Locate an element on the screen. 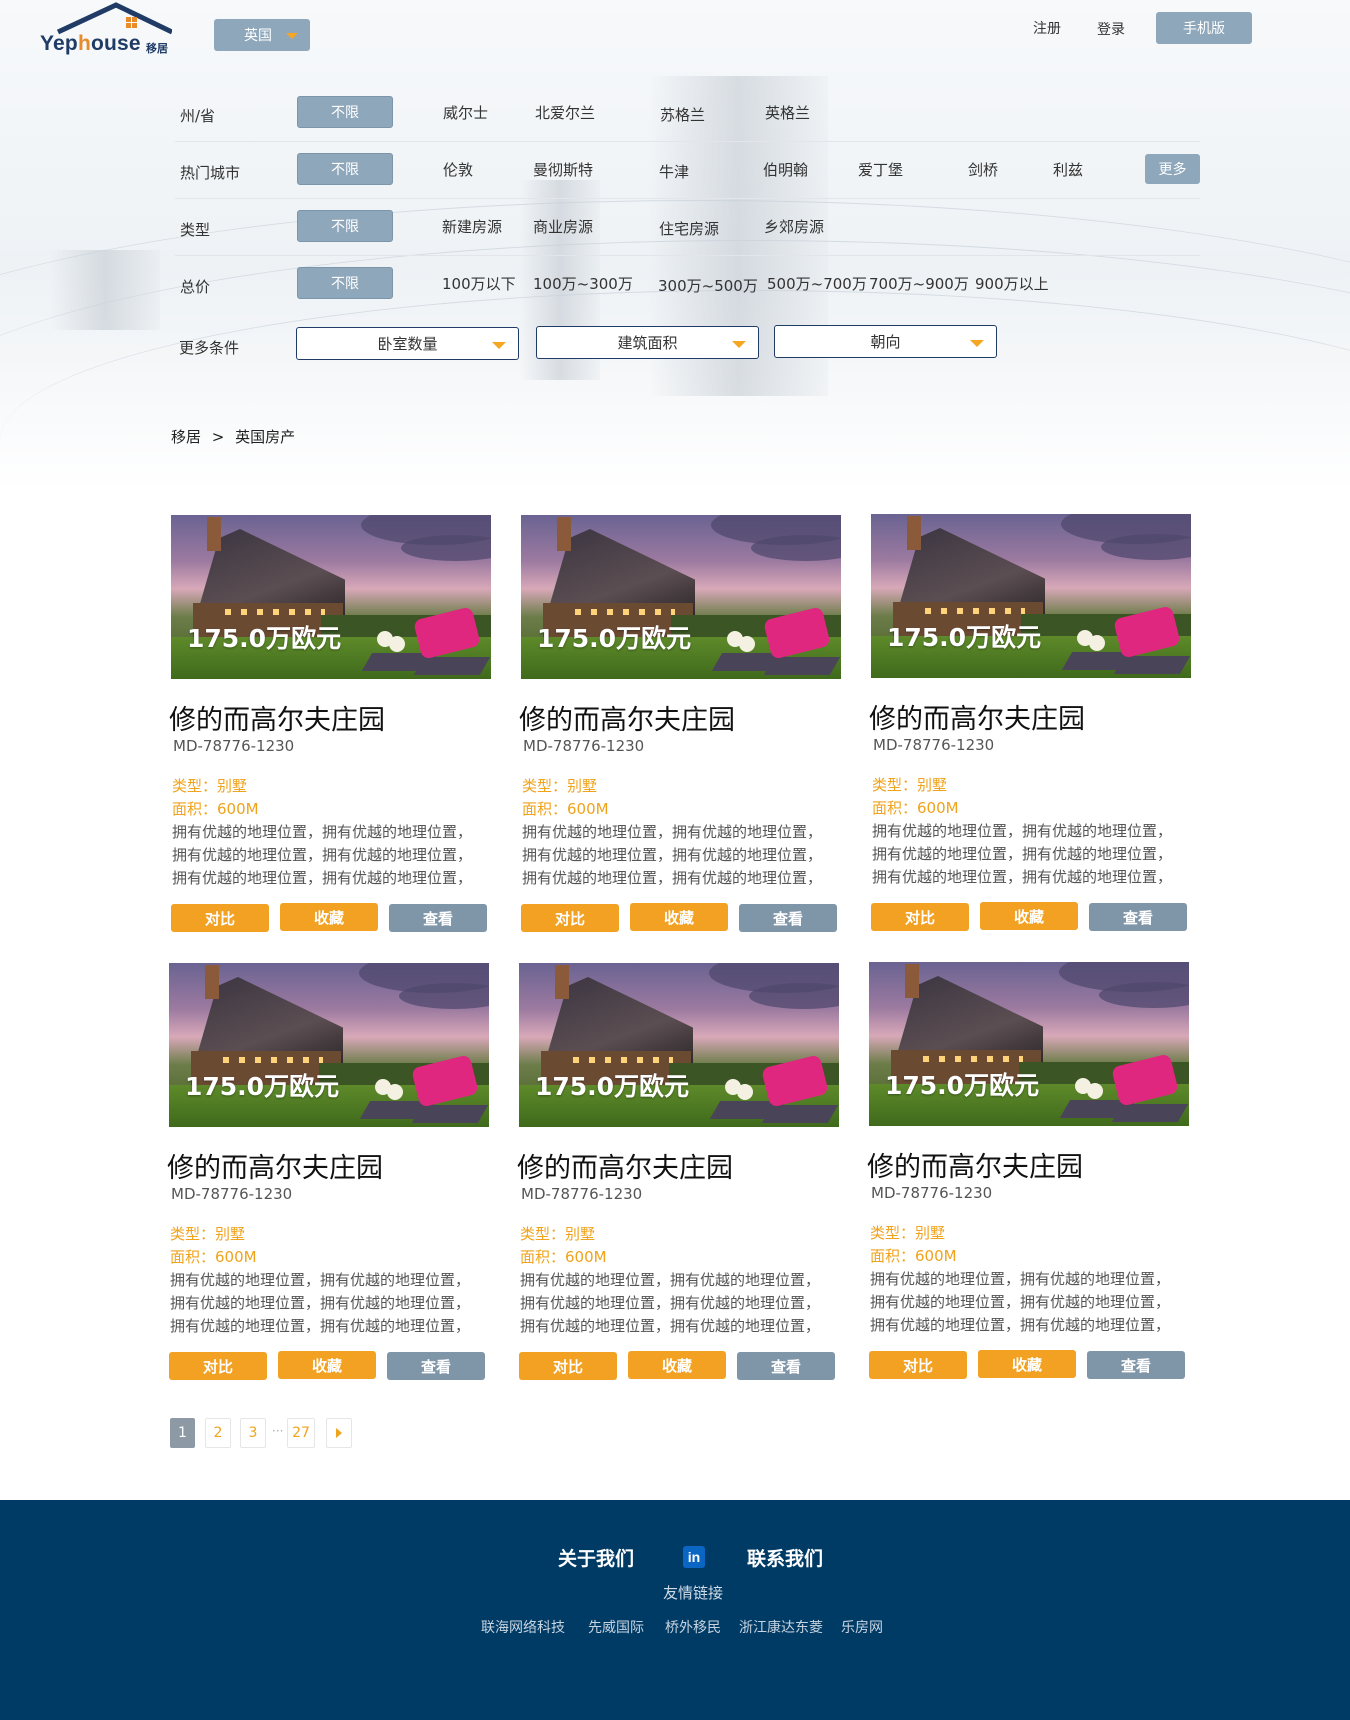 The height and width of the screenshot is (1720, 1350). filter-option: 100万~300万 is located at coordinates (583, 283).